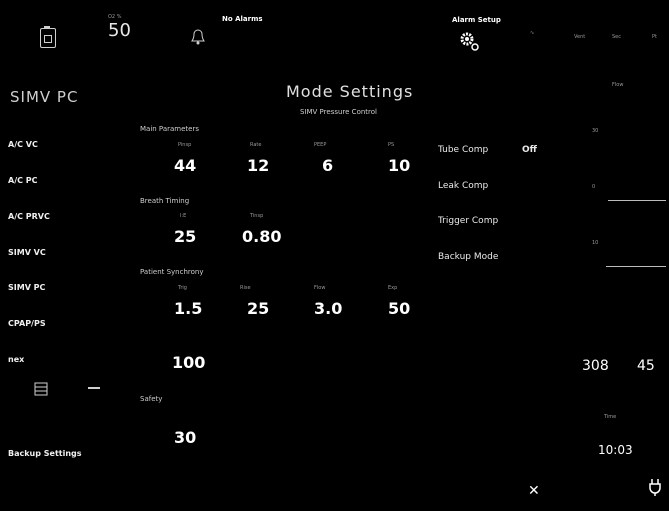 This screenshot has width=669, height=511. I want to click on section-safety: Safety, so click(151, 399).